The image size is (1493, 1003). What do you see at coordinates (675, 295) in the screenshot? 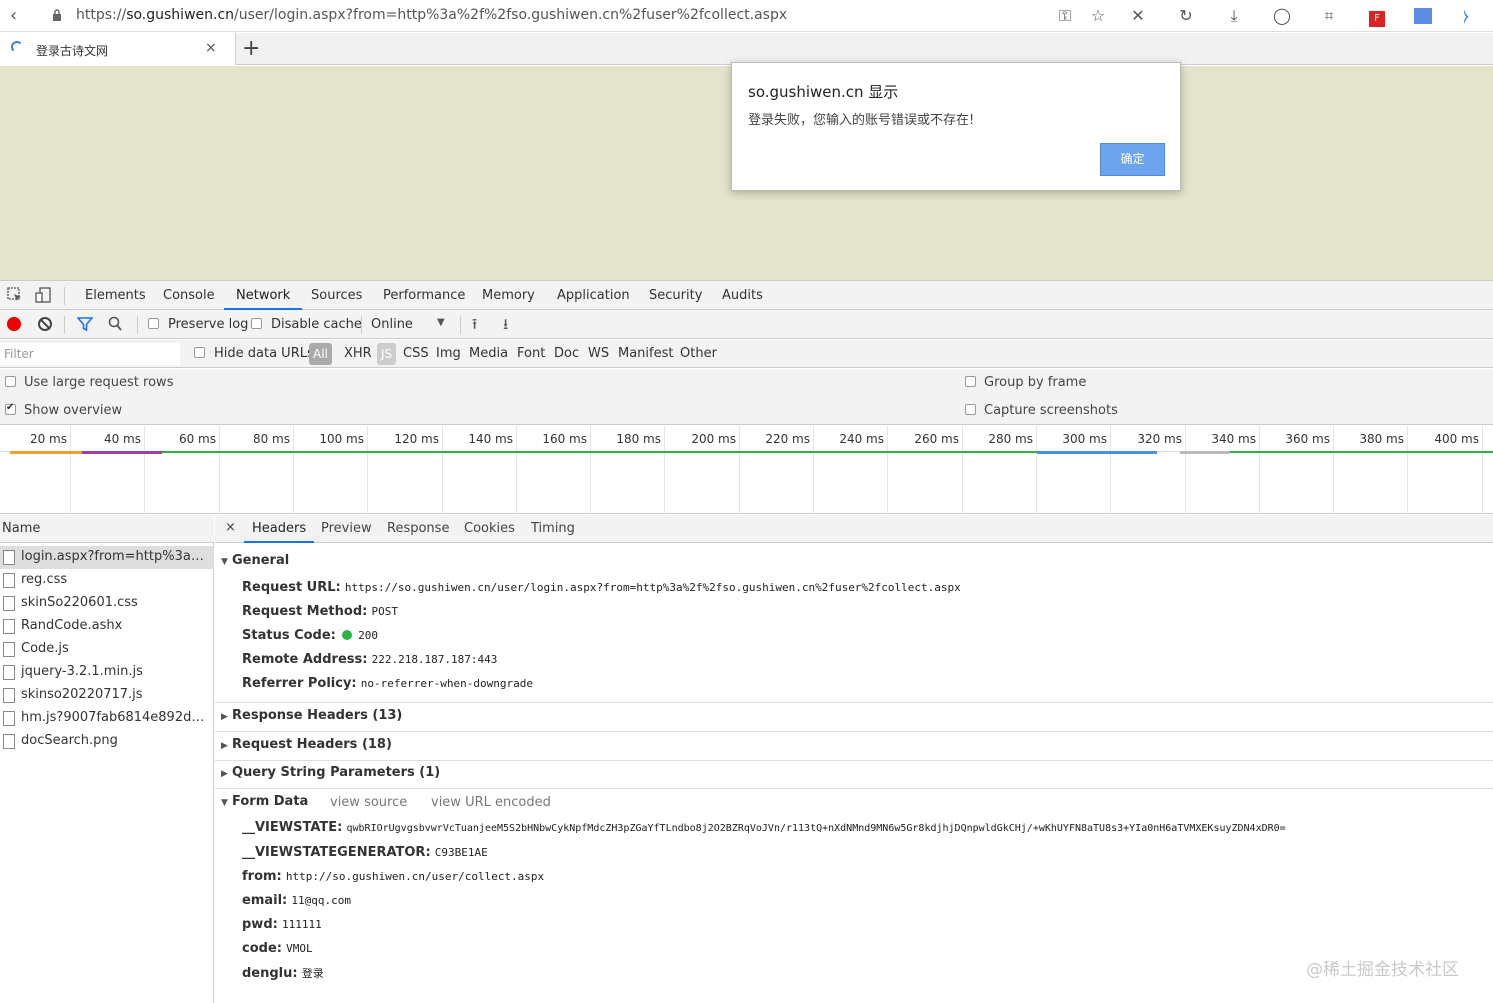
I see `tab-security: Security` at bounding box center [675, 295].